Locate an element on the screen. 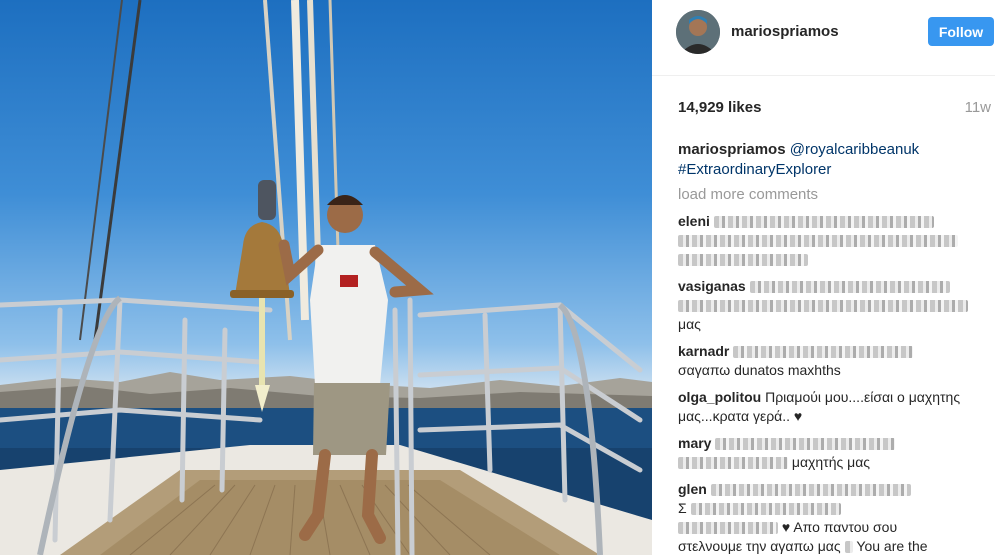 The width and height of the screenshot is (995, 555). caption-mention: @royalcaribbeanuk is located at coordinates (854, 149).